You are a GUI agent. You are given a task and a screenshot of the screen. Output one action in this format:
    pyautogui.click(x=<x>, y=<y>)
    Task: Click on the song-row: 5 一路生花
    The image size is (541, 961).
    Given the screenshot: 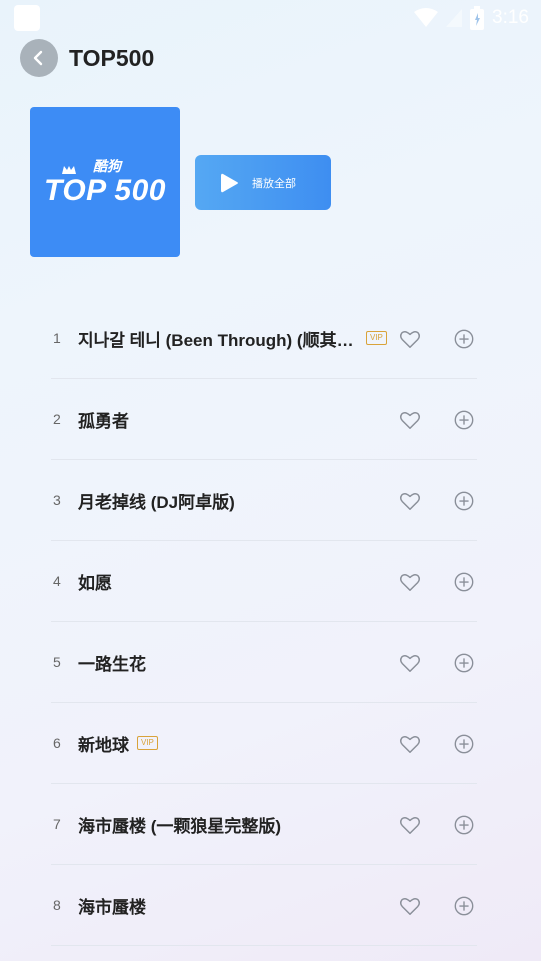 What is the action you would take?
    pyautogui.click(x=264, y=662)
    